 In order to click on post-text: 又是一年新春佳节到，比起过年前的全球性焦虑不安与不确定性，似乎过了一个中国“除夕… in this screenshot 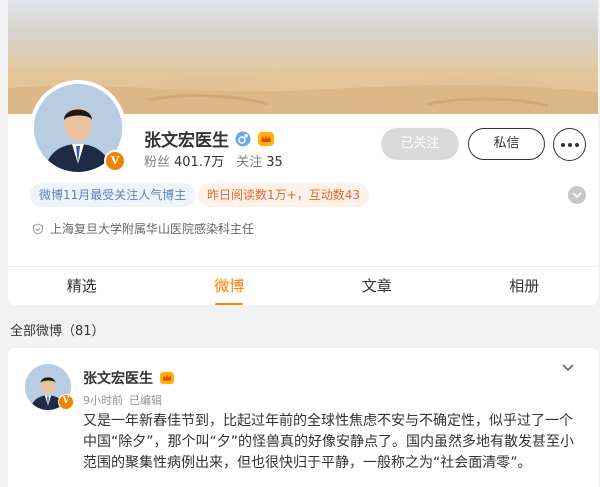, I will do `click(329, 442)`.